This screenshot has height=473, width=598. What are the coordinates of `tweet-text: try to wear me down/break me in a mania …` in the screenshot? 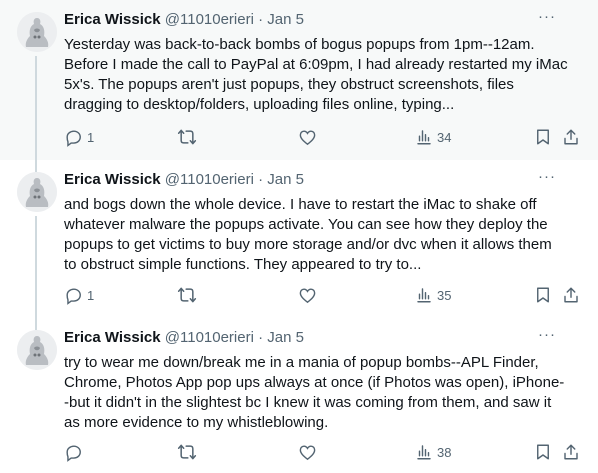 It's located at (324, 393).